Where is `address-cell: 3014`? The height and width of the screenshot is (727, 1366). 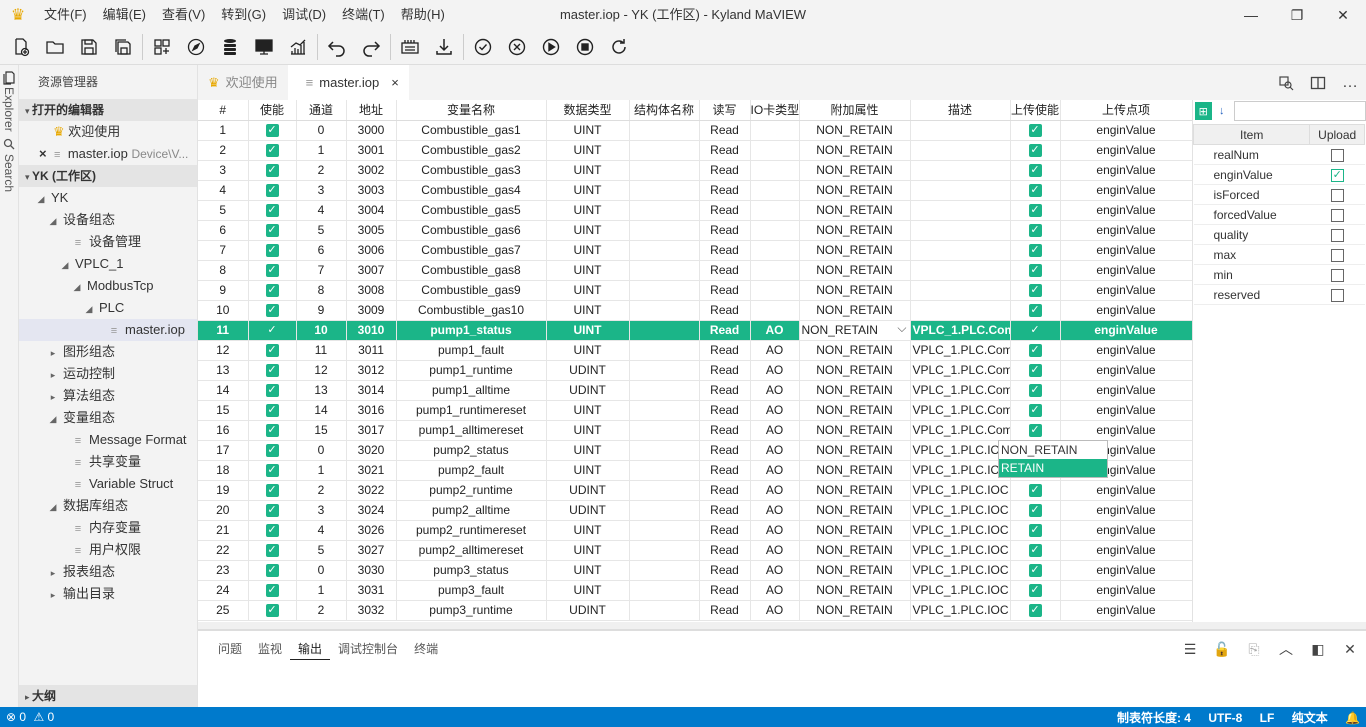 address-cell: 3014 is located at coordinates (371, 390).